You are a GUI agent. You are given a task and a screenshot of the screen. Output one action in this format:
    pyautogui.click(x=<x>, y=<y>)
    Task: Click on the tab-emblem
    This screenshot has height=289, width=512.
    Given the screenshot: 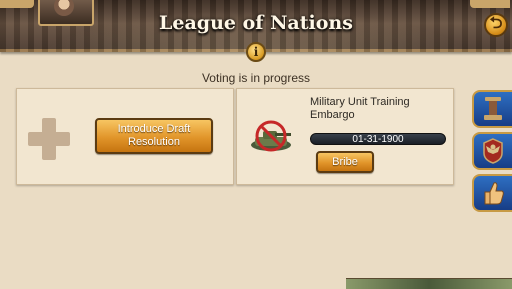 What is the action you would take?
    pyautogui.click(x=492, y=151)
    